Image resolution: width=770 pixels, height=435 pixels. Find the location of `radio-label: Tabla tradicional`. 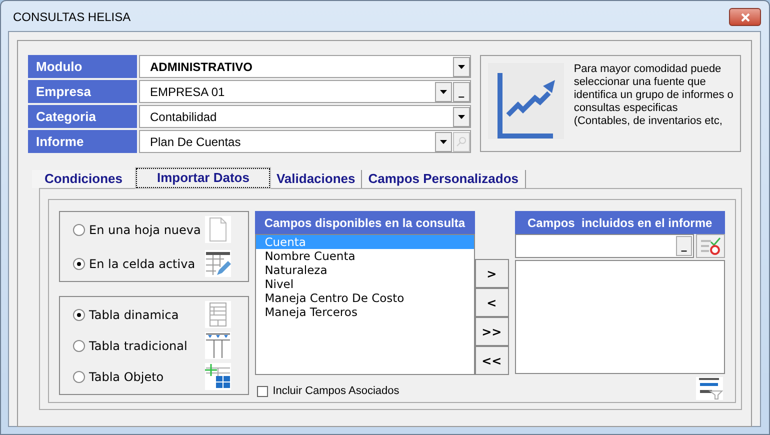

radio-label: Tabla tradicional is located at coordinates (138, 346).